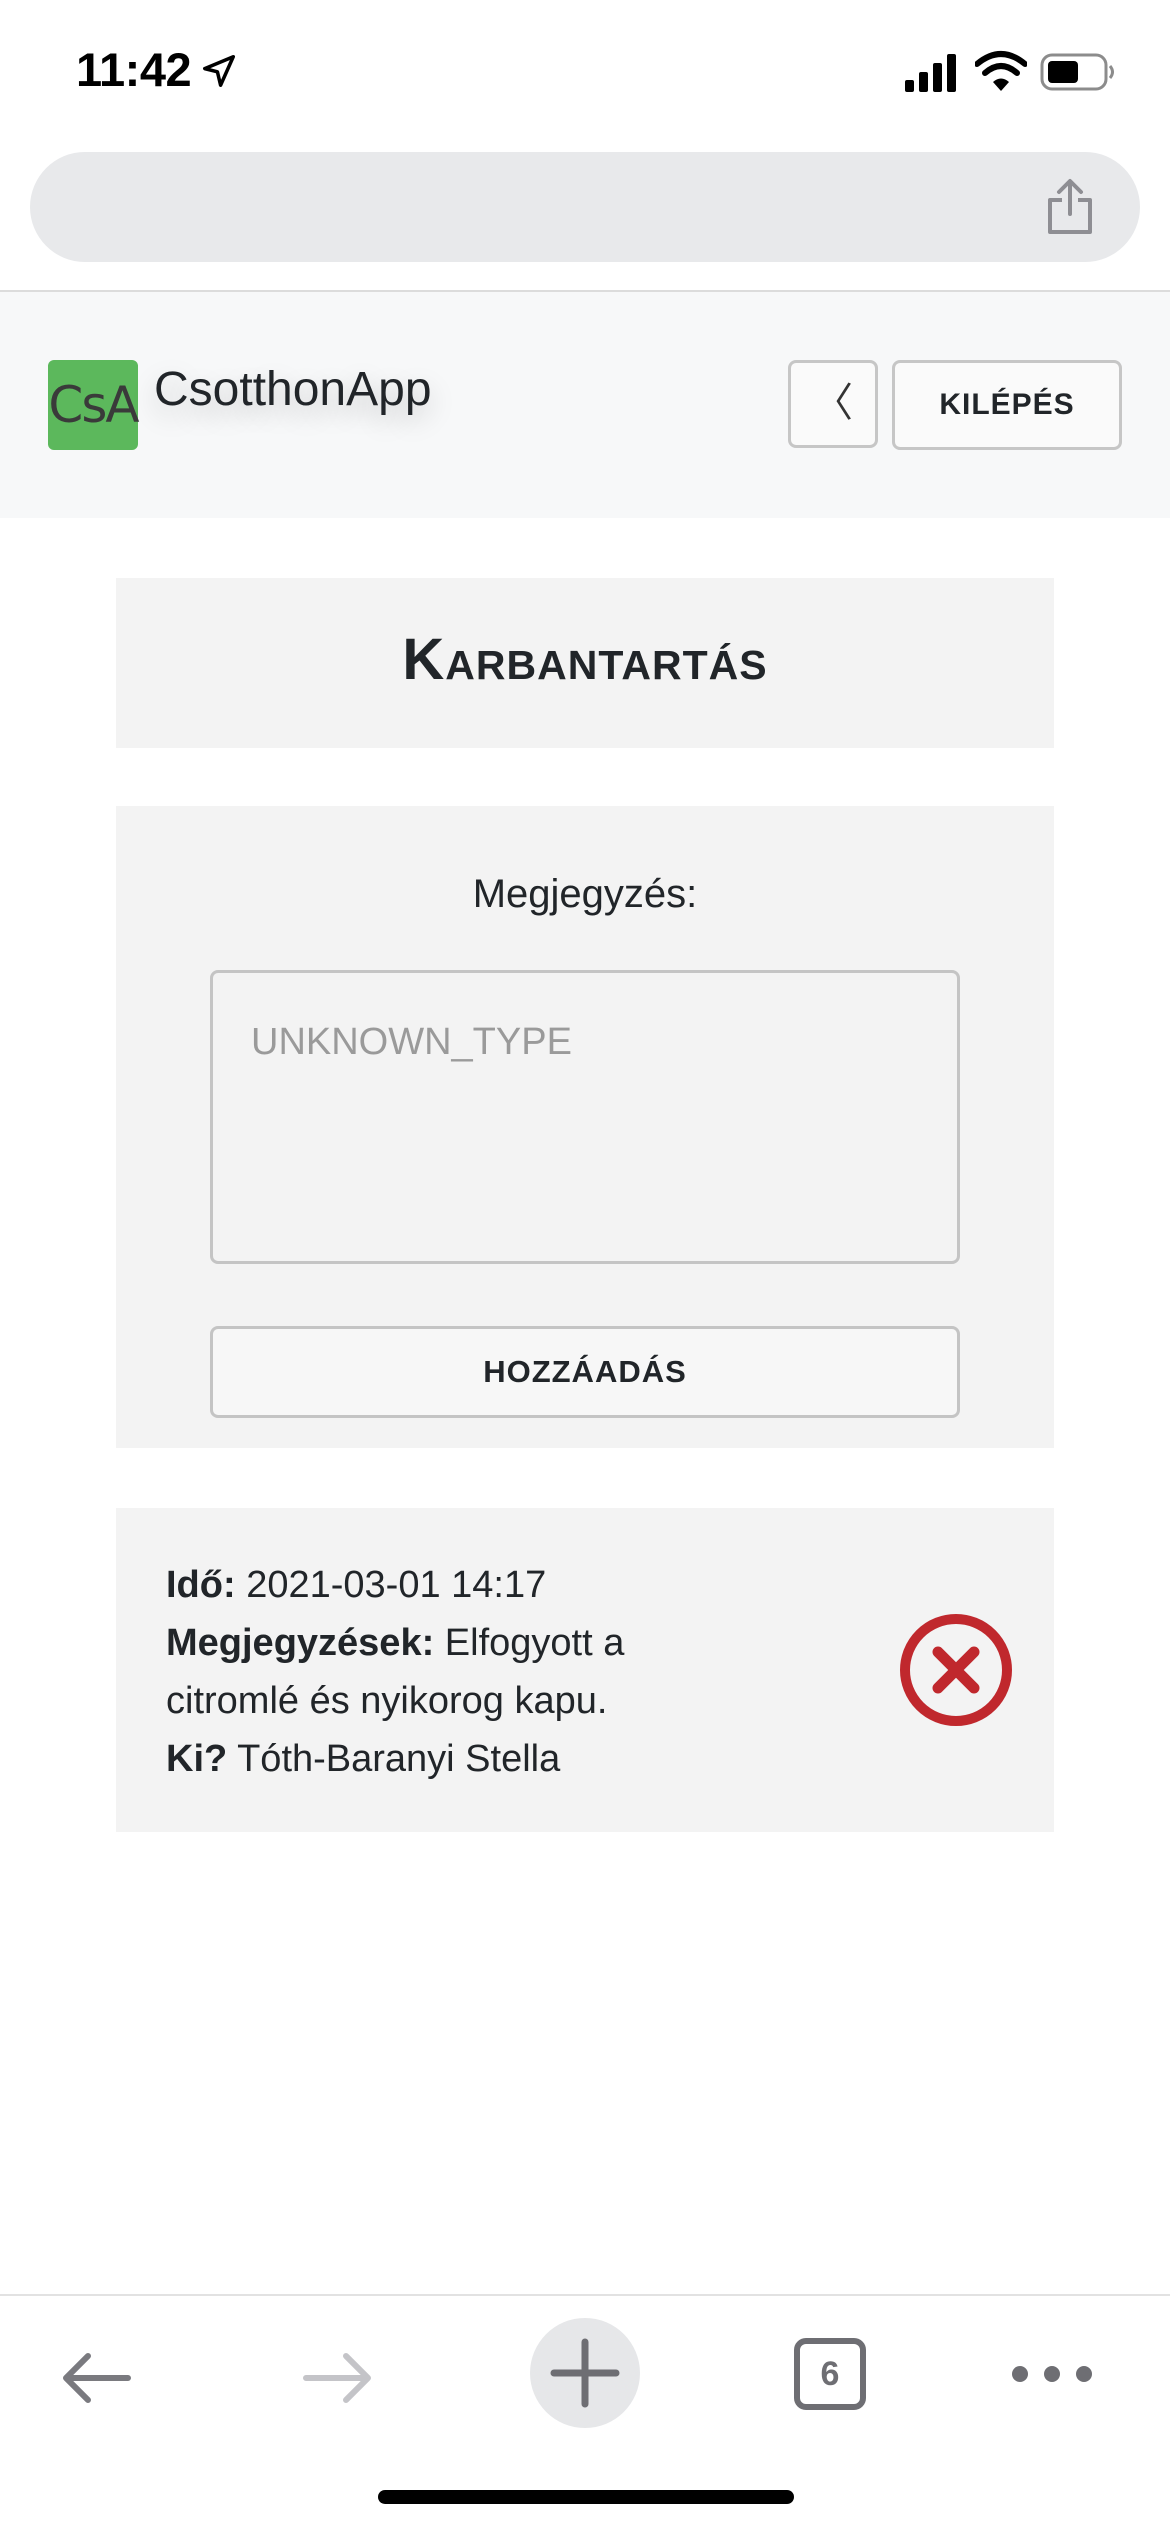  Describe the element at coordinates (585, 405) in the screenshot. I see `app-navbar: CsA CsotthonApp 〈 KILÉPÉS` at that location.